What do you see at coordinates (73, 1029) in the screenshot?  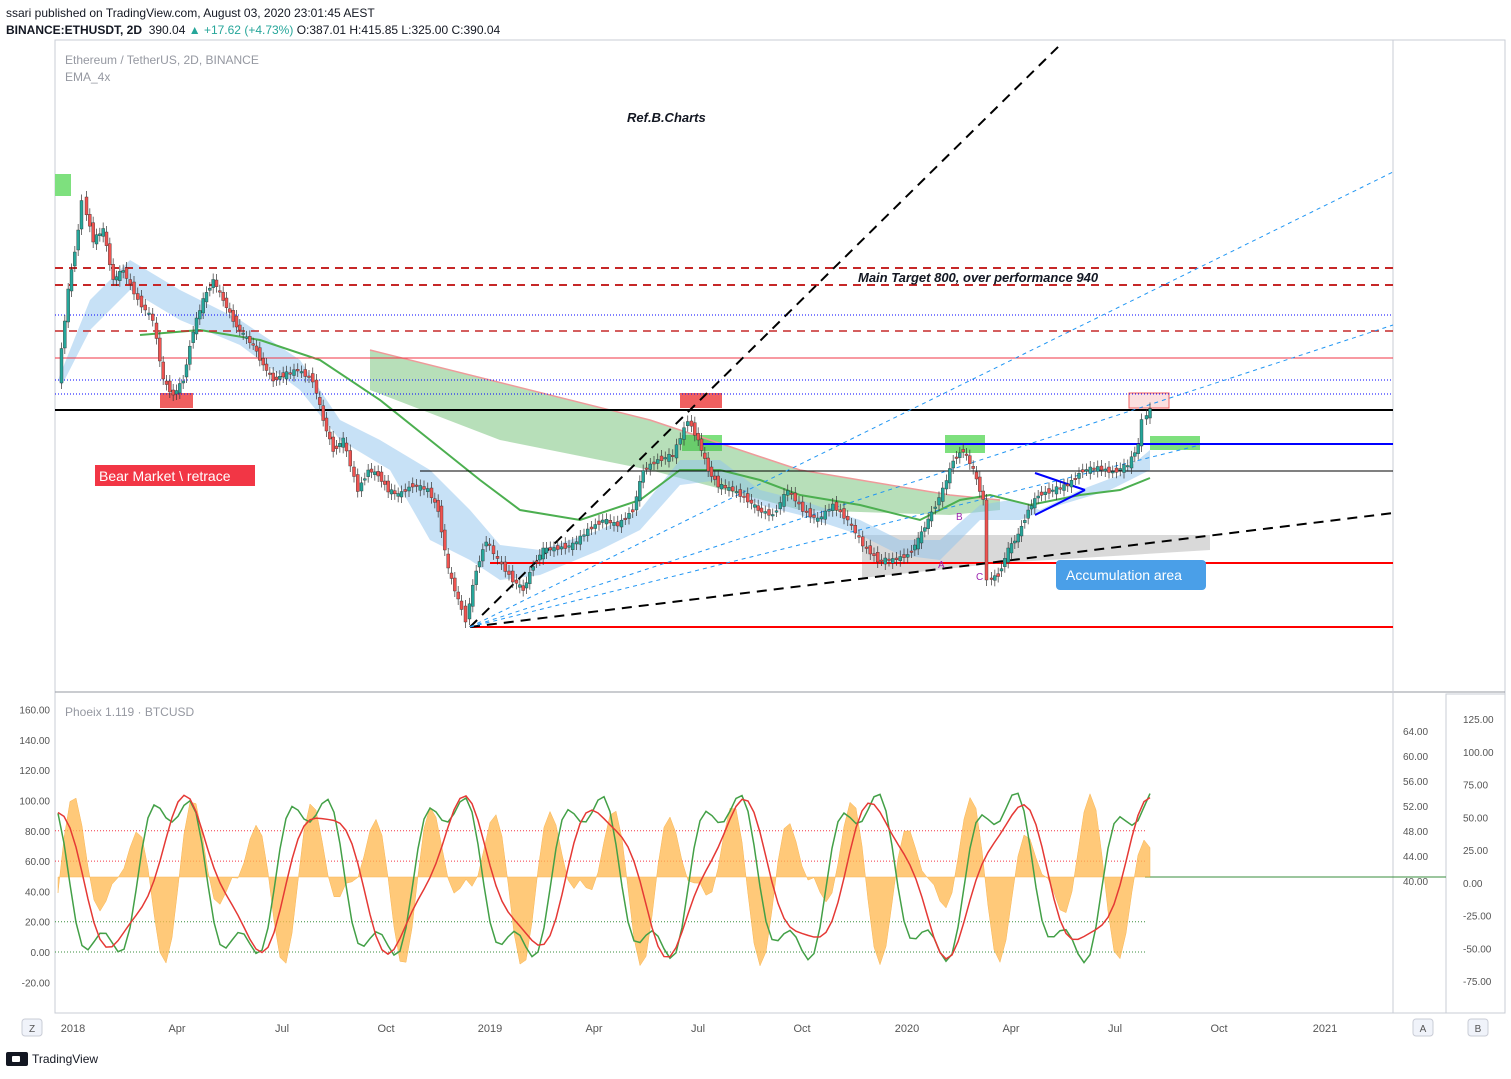 I see `time-axis-label: 2018` at bounding box center [73, 1029].